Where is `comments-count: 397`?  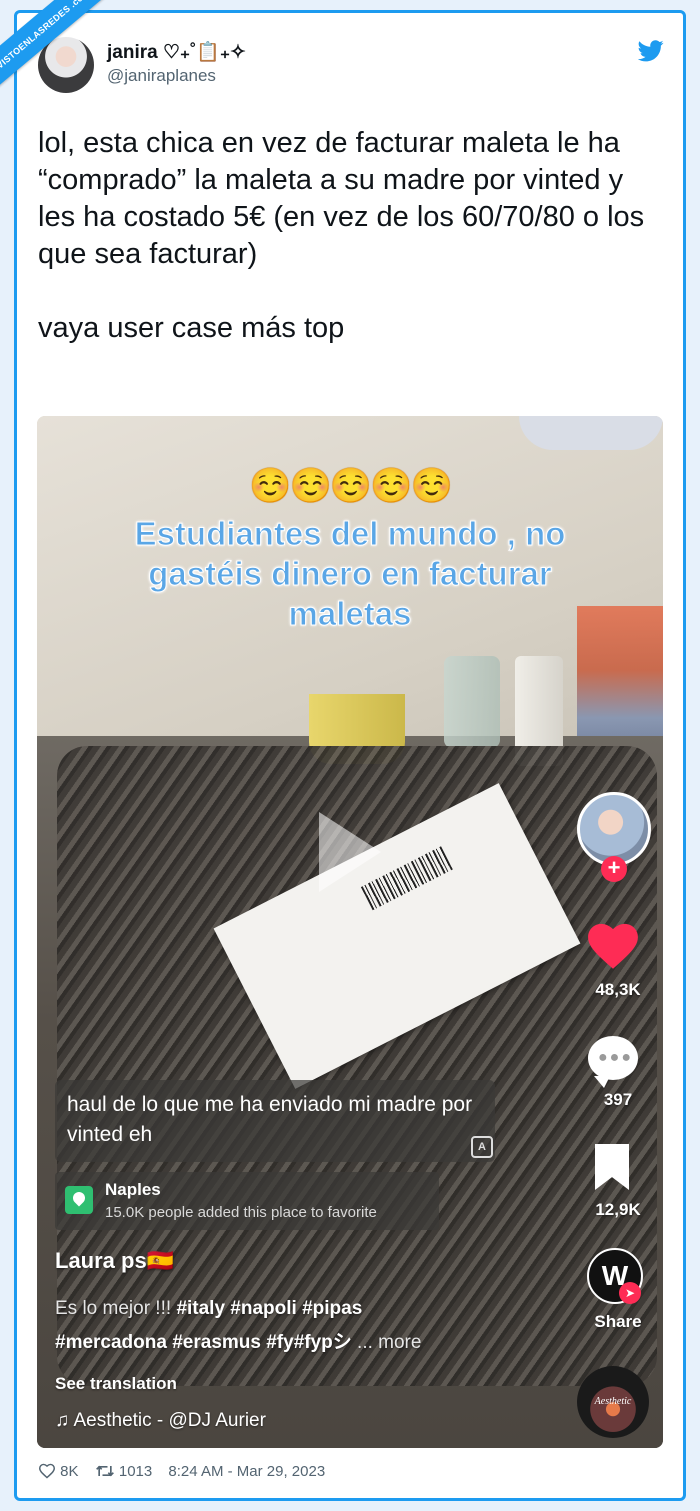 comments-count: 397 is located at coordinates (618, 1099).